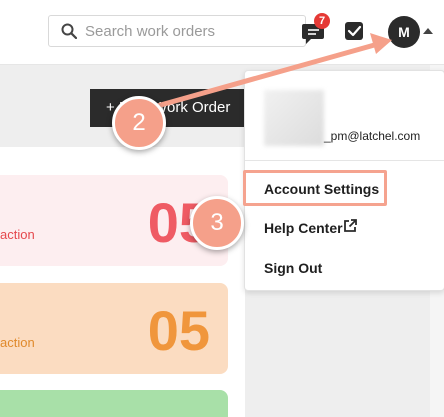 The height and width of the screenshot is (417, 444). What do you see at coordinates (303, 228) in the screenshot?
I see `menu-item-help-center: Help Center` at bounding box center [303, 228].